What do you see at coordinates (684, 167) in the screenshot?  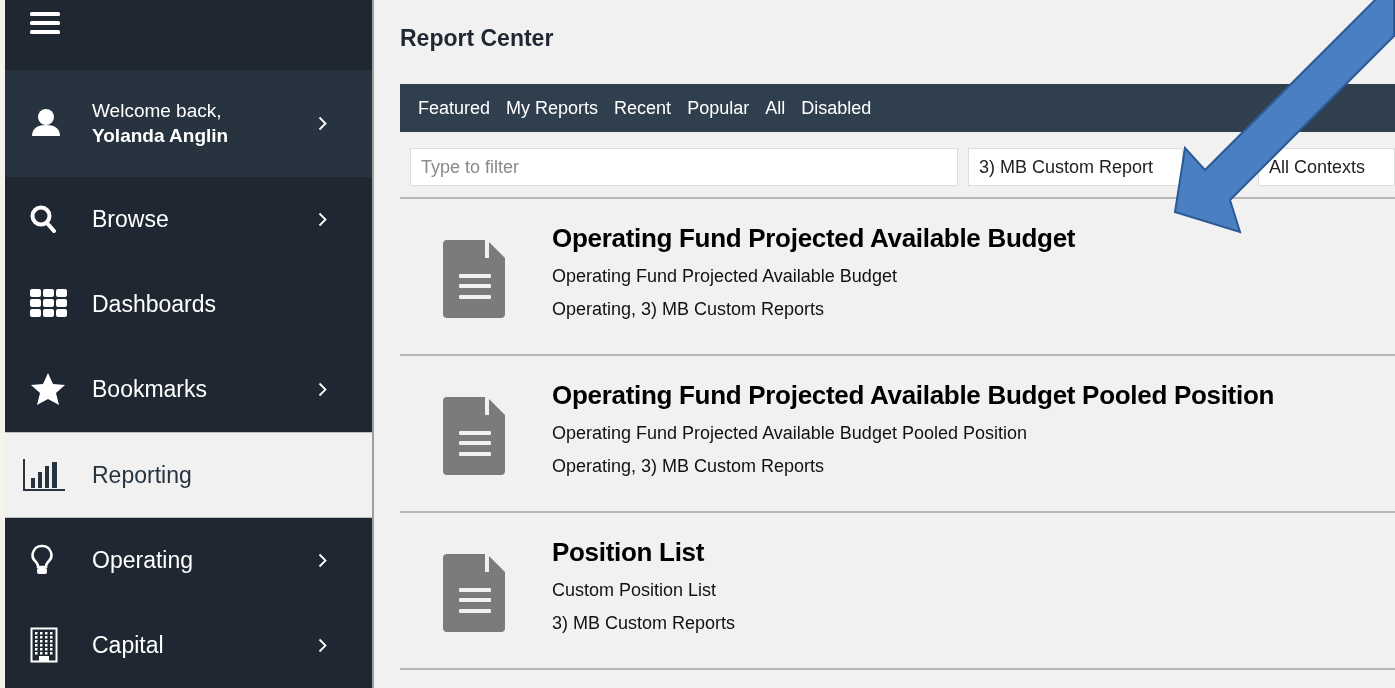 I see `filter-field: Type to filter` at bounding box center [684, 167].